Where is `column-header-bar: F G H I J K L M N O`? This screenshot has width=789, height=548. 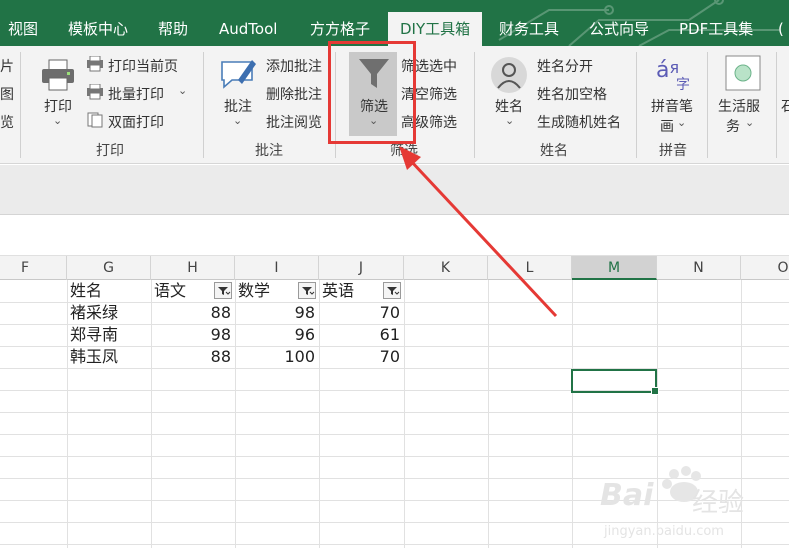
column-header-bar: F G H I J K L M N O is located at coordinates (394, 268).